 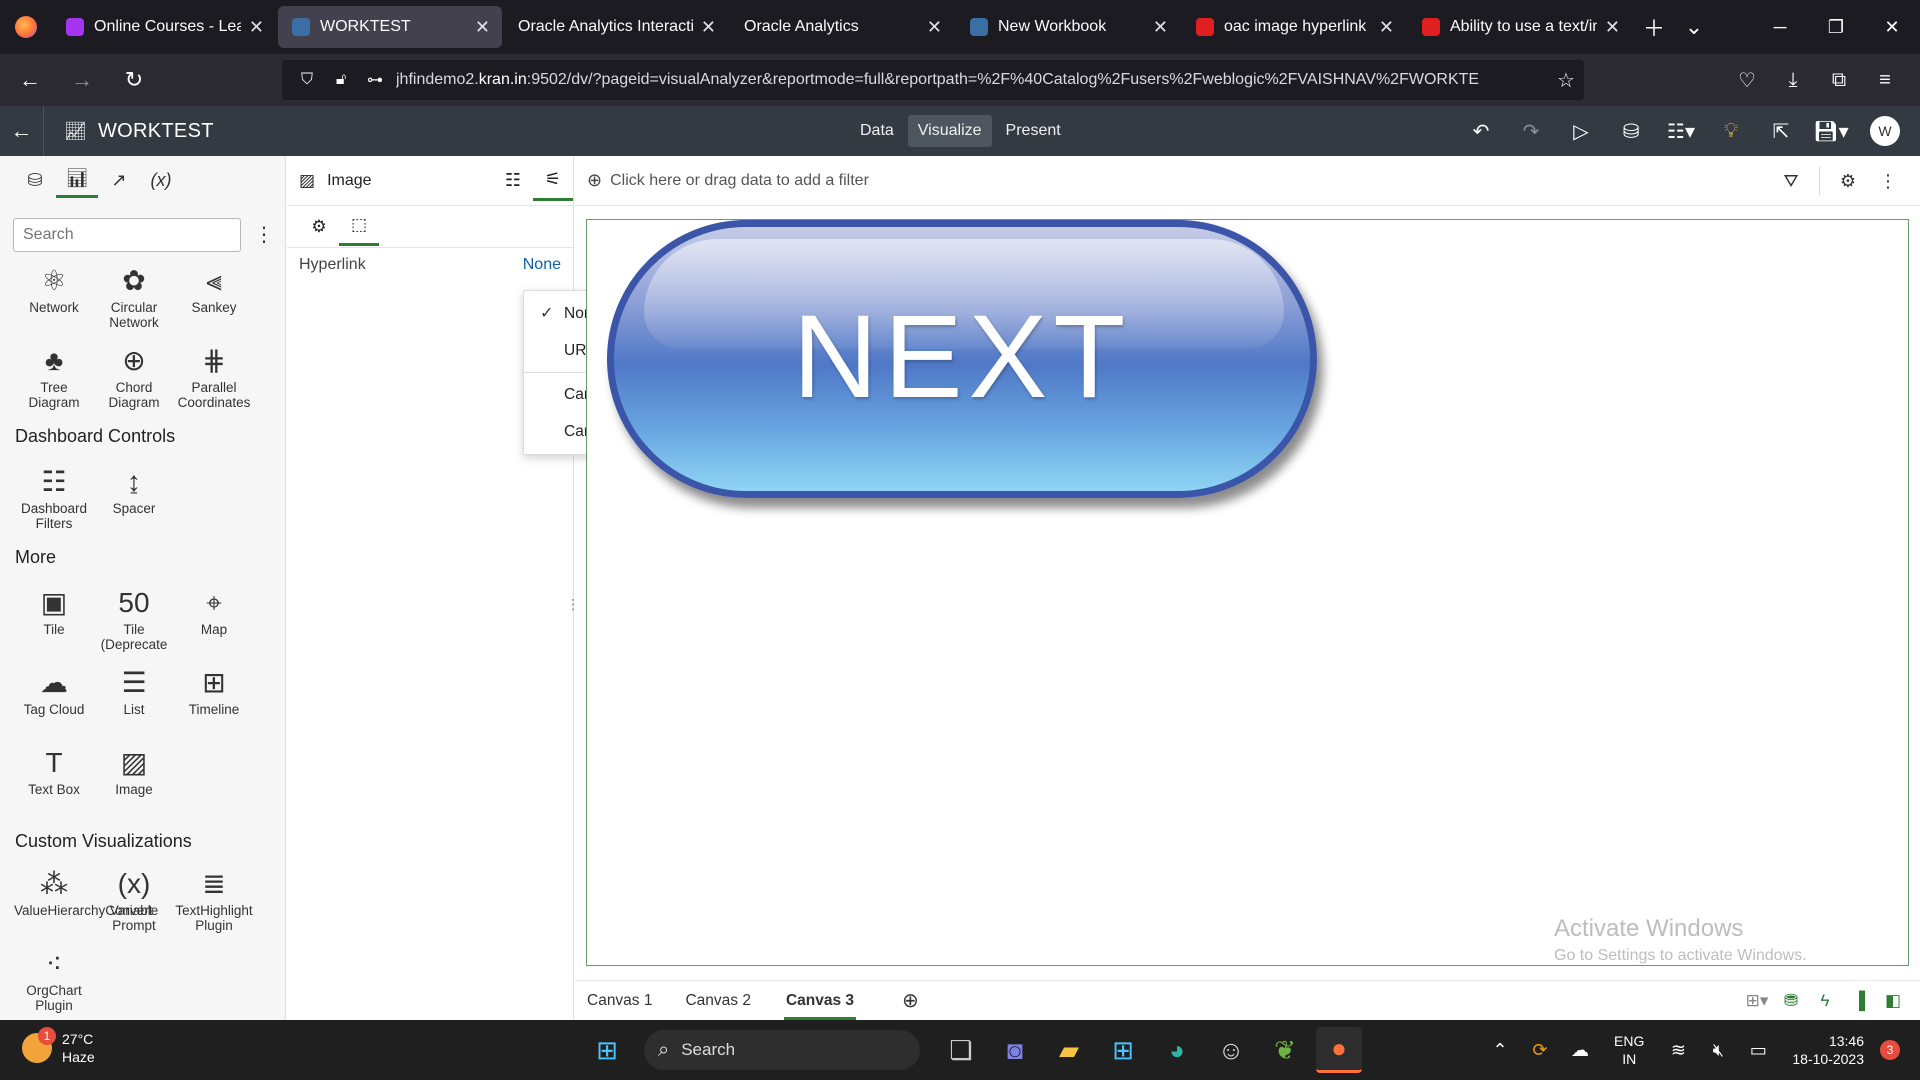 I want to click on viz-item: ⁖ OrgChart Plugin, so click(x=54, y=980).